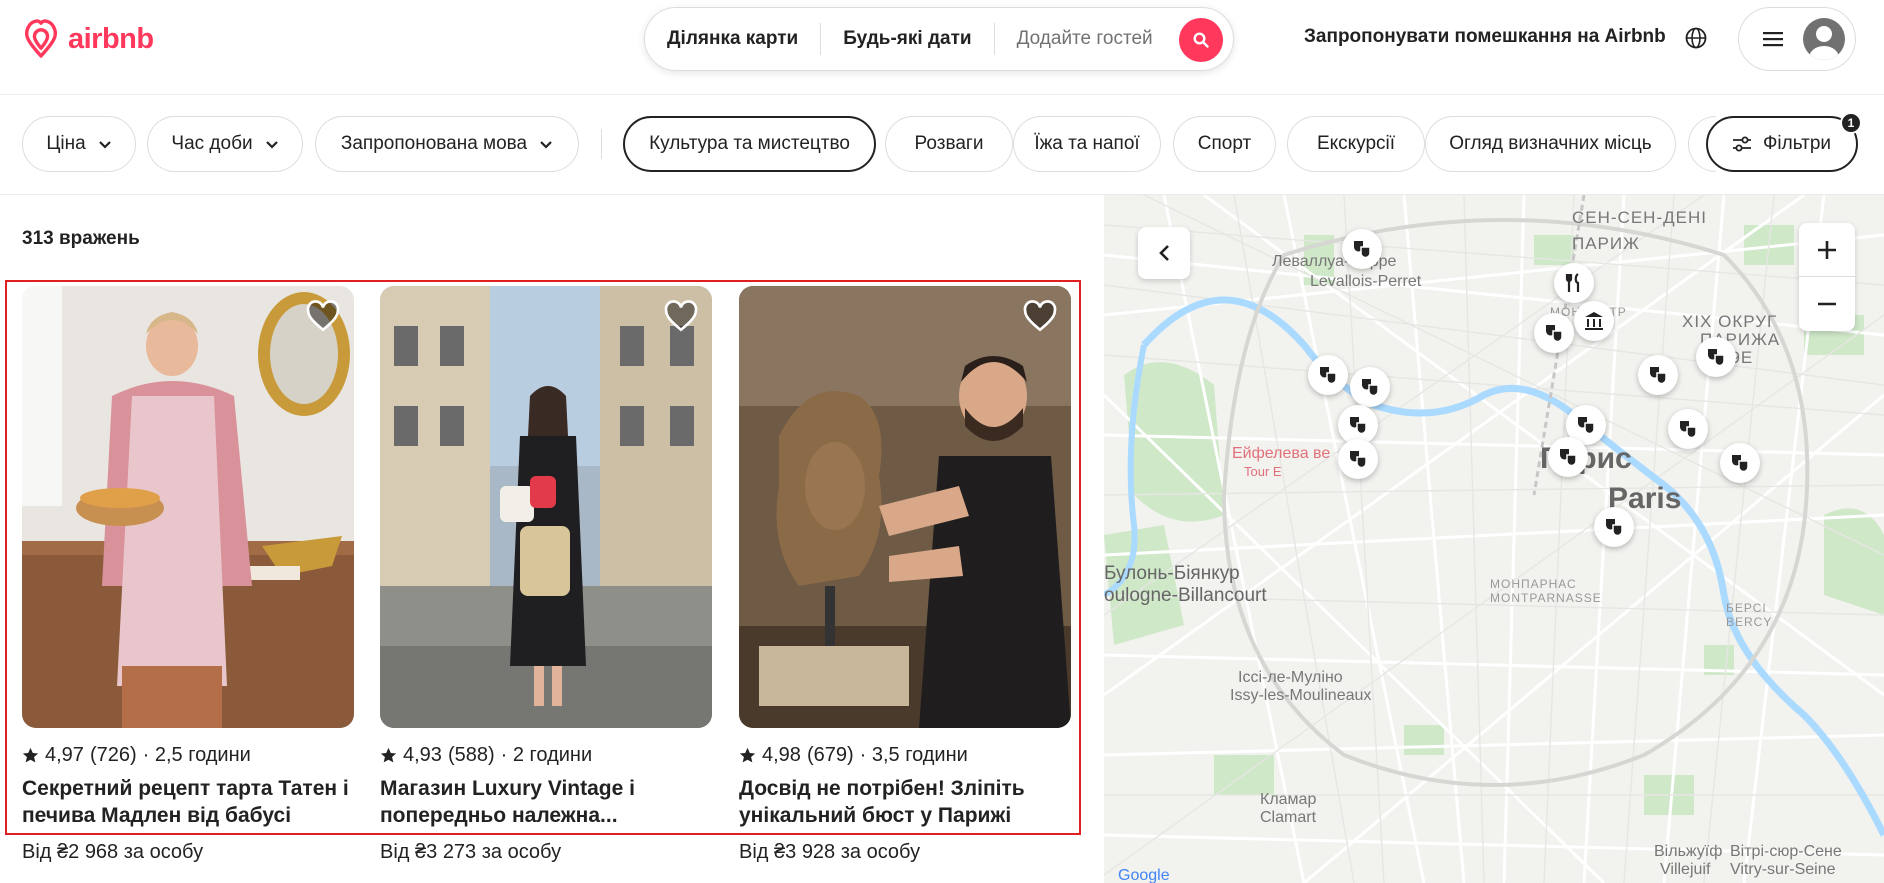  What do you see at coordinates (1594, 321) in the screenshot?
I see `map-pin-landmark` at bounding box center [1594, 321].